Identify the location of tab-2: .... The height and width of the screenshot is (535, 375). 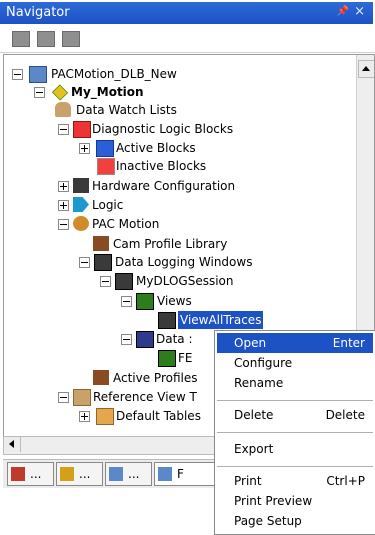
(79, 474).